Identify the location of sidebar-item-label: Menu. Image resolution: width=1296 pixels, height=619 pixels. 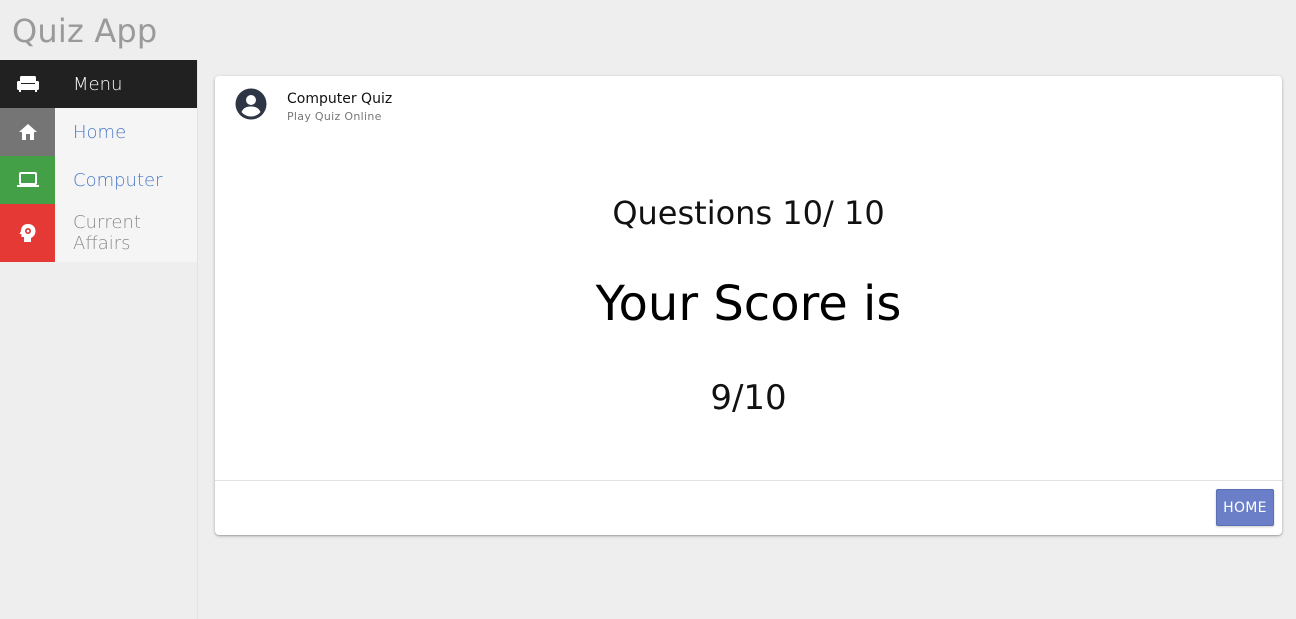
(98, 84).